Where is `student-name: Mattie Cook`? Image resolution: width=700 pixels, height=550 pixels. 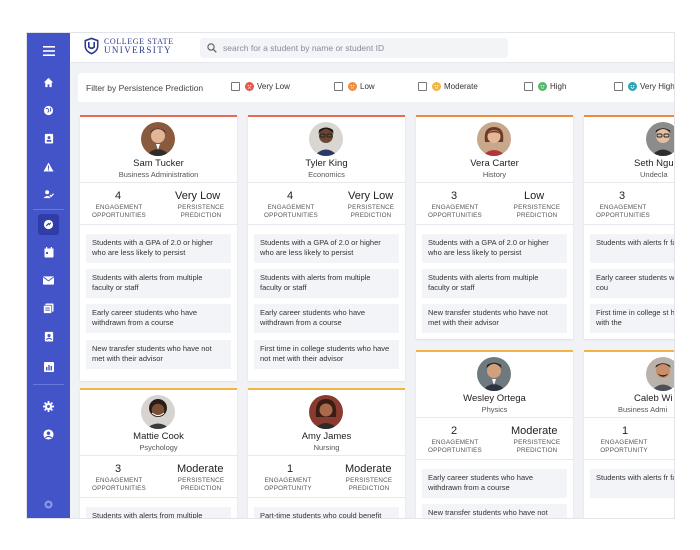
student-name: Mattie Cook is located at coordinates (158, 436).